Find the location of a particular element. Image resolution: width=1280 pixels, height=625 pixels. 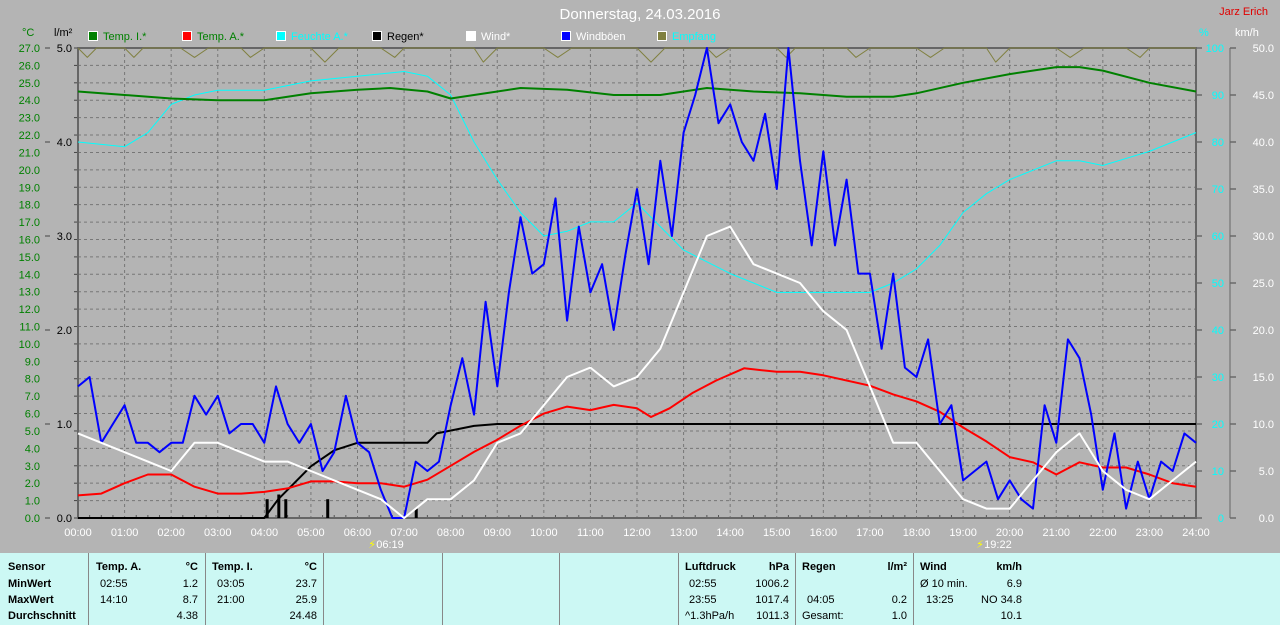

pressure-avg: 1011.3 is located at coordinates (772, 616).